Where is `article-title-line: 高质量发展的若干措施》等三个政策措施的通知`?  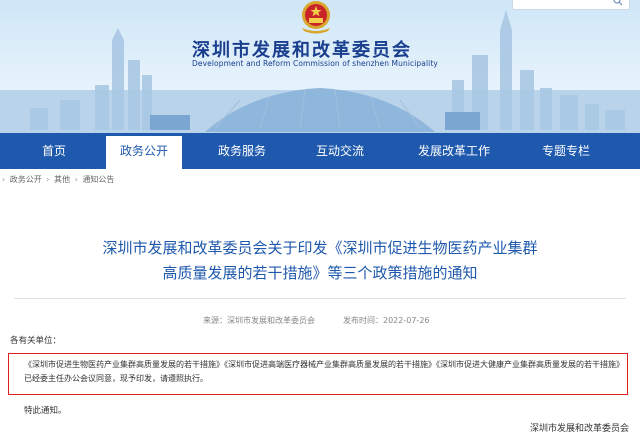
article-title-line: 高质量发展的若干措施》等三个政策措施的通知 is located at coordinates (320, 273).